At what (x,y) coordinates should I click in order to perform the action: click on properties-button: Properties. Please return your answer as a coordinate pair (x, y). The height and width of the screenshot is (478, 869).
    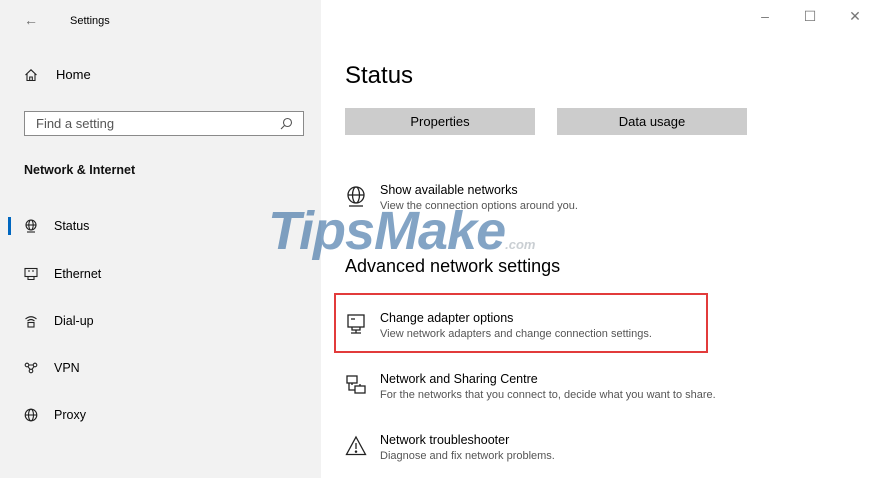
    Looking at the image, I should click on (440, 121).